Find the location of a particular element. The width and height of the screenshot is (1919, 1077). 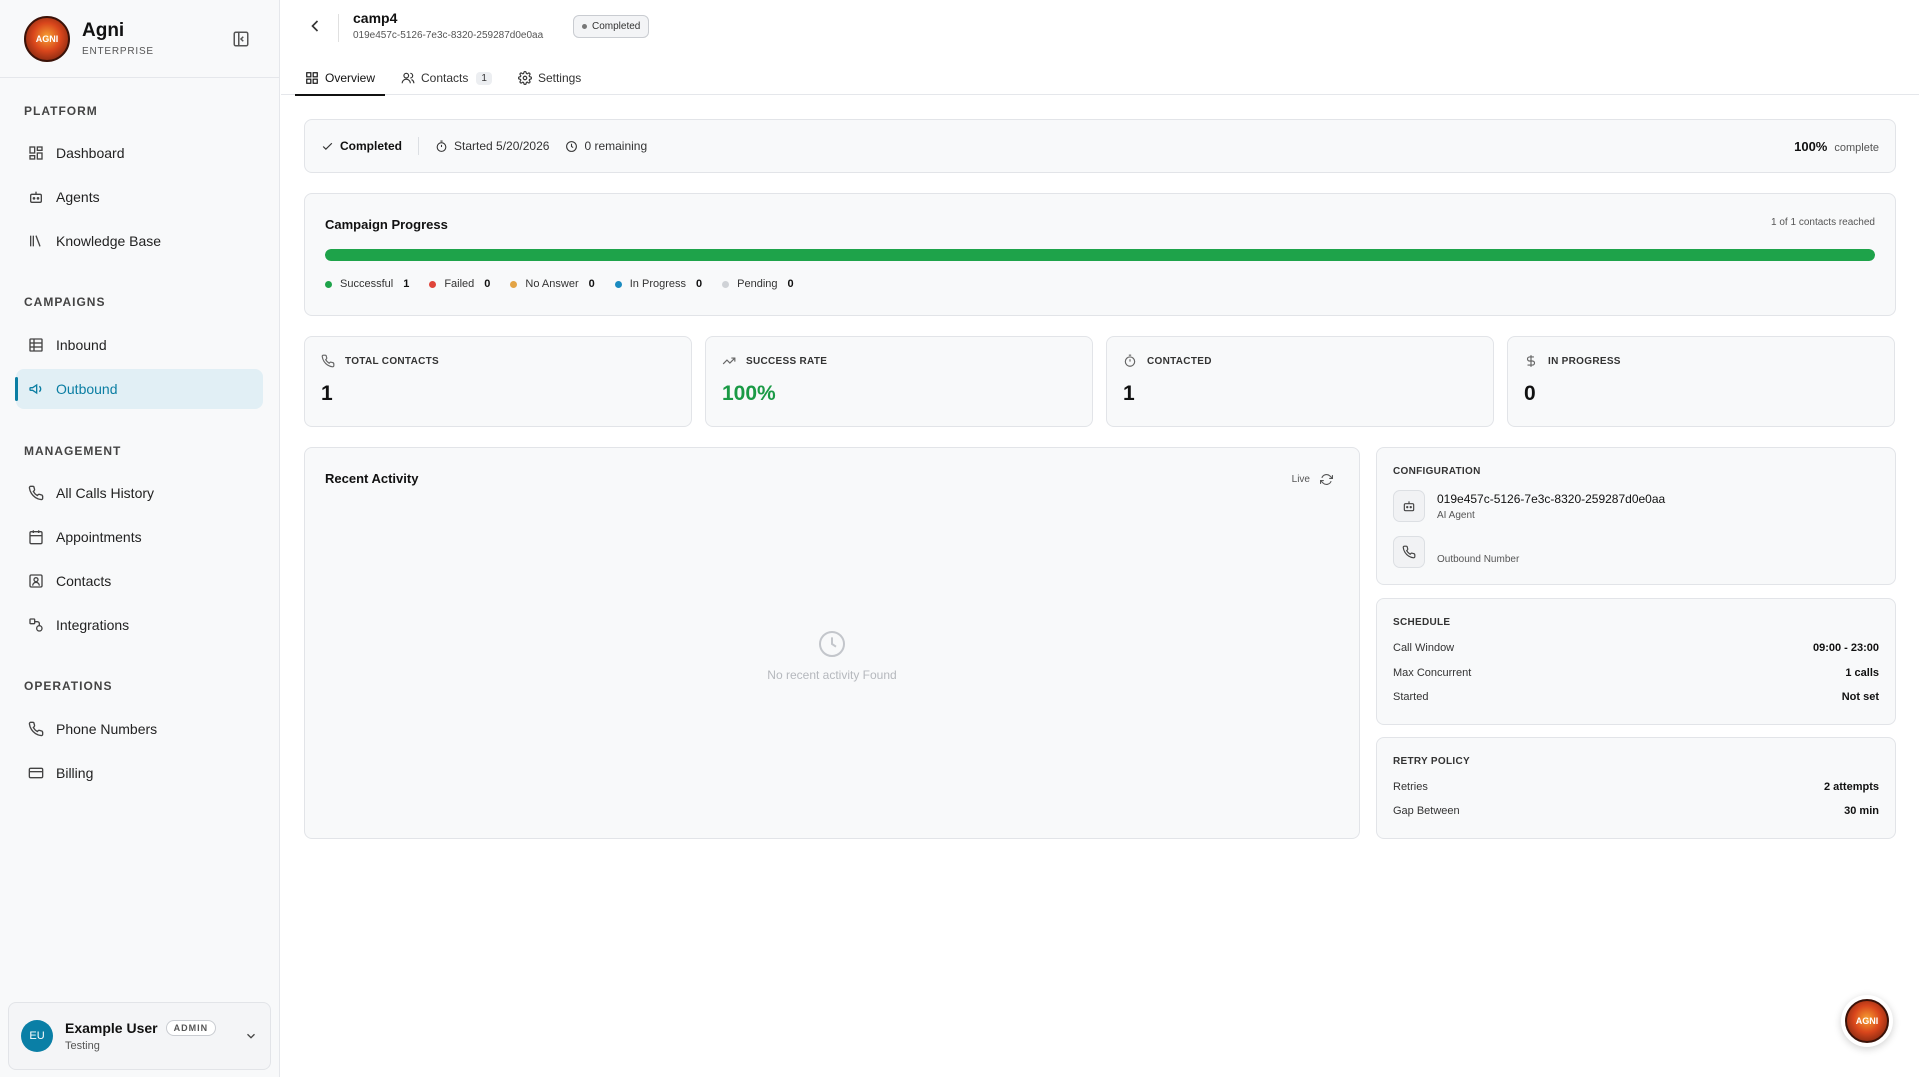

sidebar-item-label: All Calls History is located at coordinates (105, 493).